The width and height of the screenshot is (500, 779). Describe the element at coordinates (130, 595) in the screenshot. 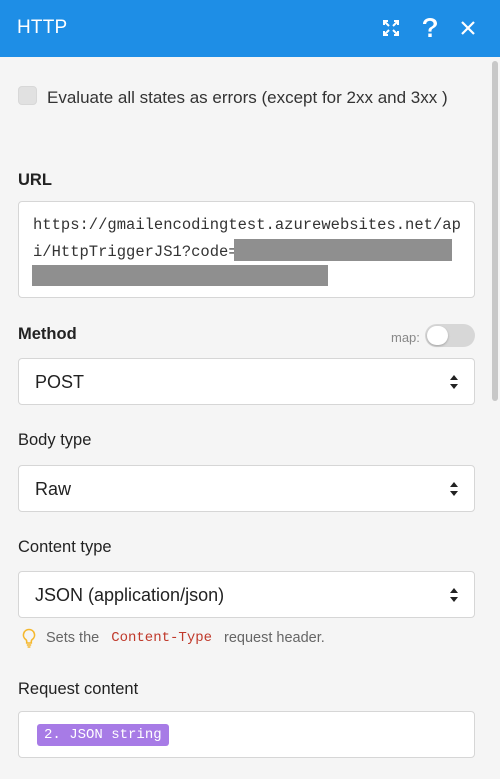

I see `content-type-value: JSON (application/json)` at that location.